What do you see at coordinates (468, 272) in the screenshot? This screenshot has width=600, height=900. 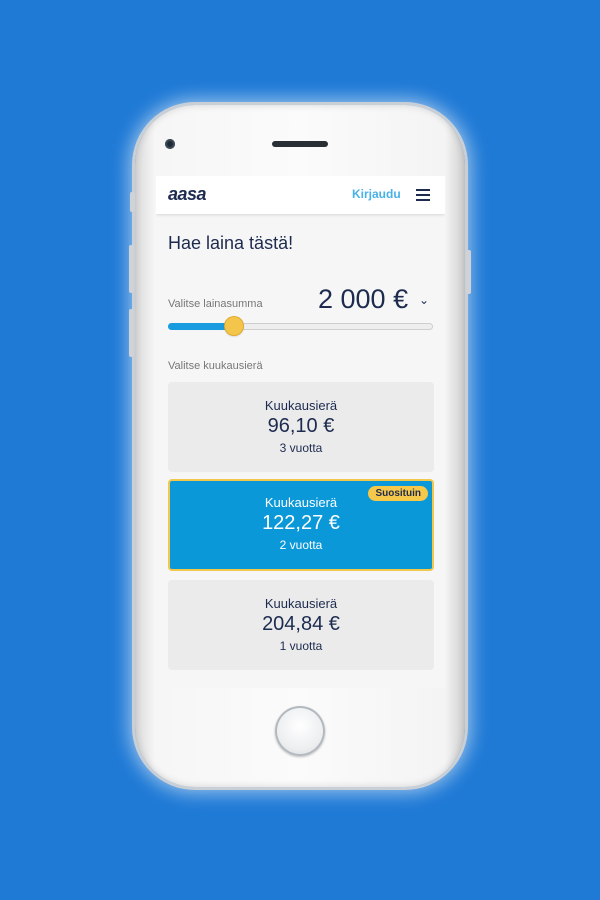 I see `phone-power-button` at bounding box center [468, 272].